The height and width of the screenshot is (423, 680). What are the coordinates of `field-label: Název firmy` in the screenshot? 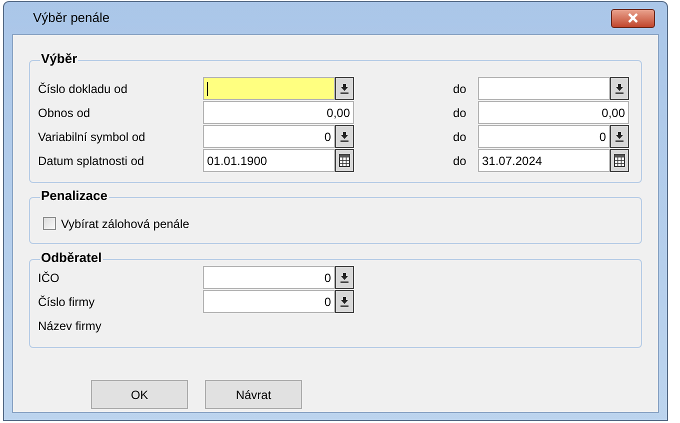 It's located at (69, 326).